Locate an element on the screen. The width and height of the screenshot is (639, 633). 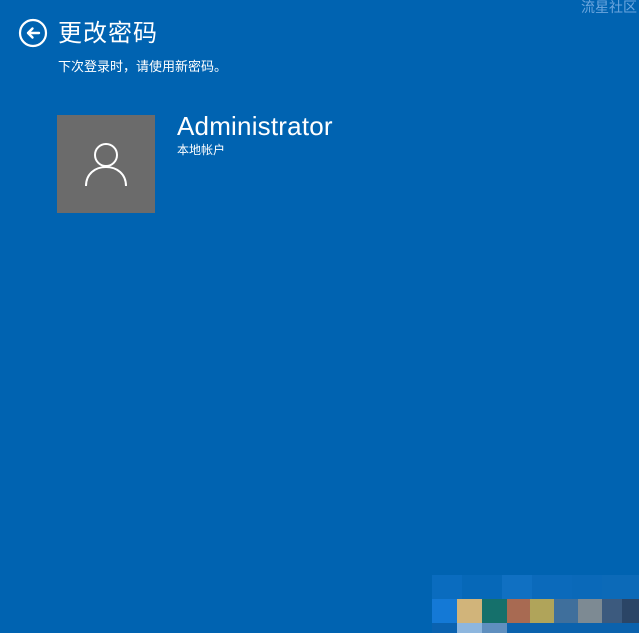
account-name: Administrator is located at coordinates (255, 126).